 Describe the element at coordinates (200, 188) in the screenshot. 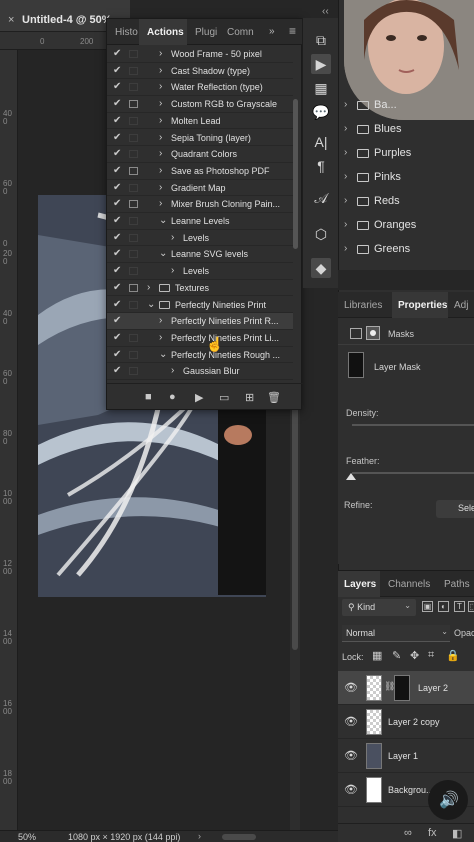

I see `action-item: ✔ › Gradient Map` at that location.